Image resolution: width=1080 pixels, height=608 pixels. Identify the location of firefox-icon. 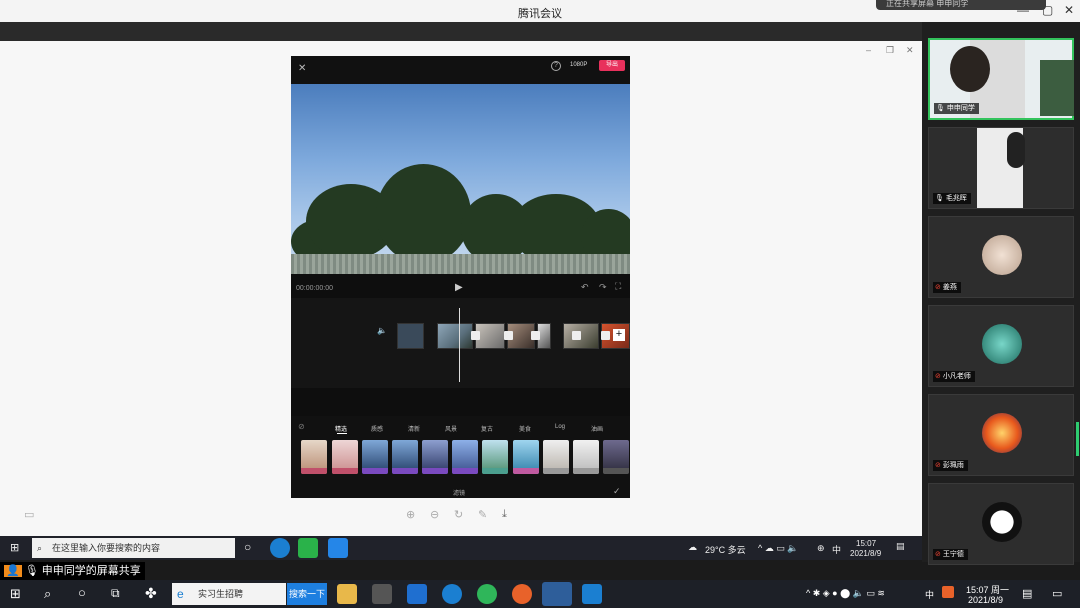
(522, 594).